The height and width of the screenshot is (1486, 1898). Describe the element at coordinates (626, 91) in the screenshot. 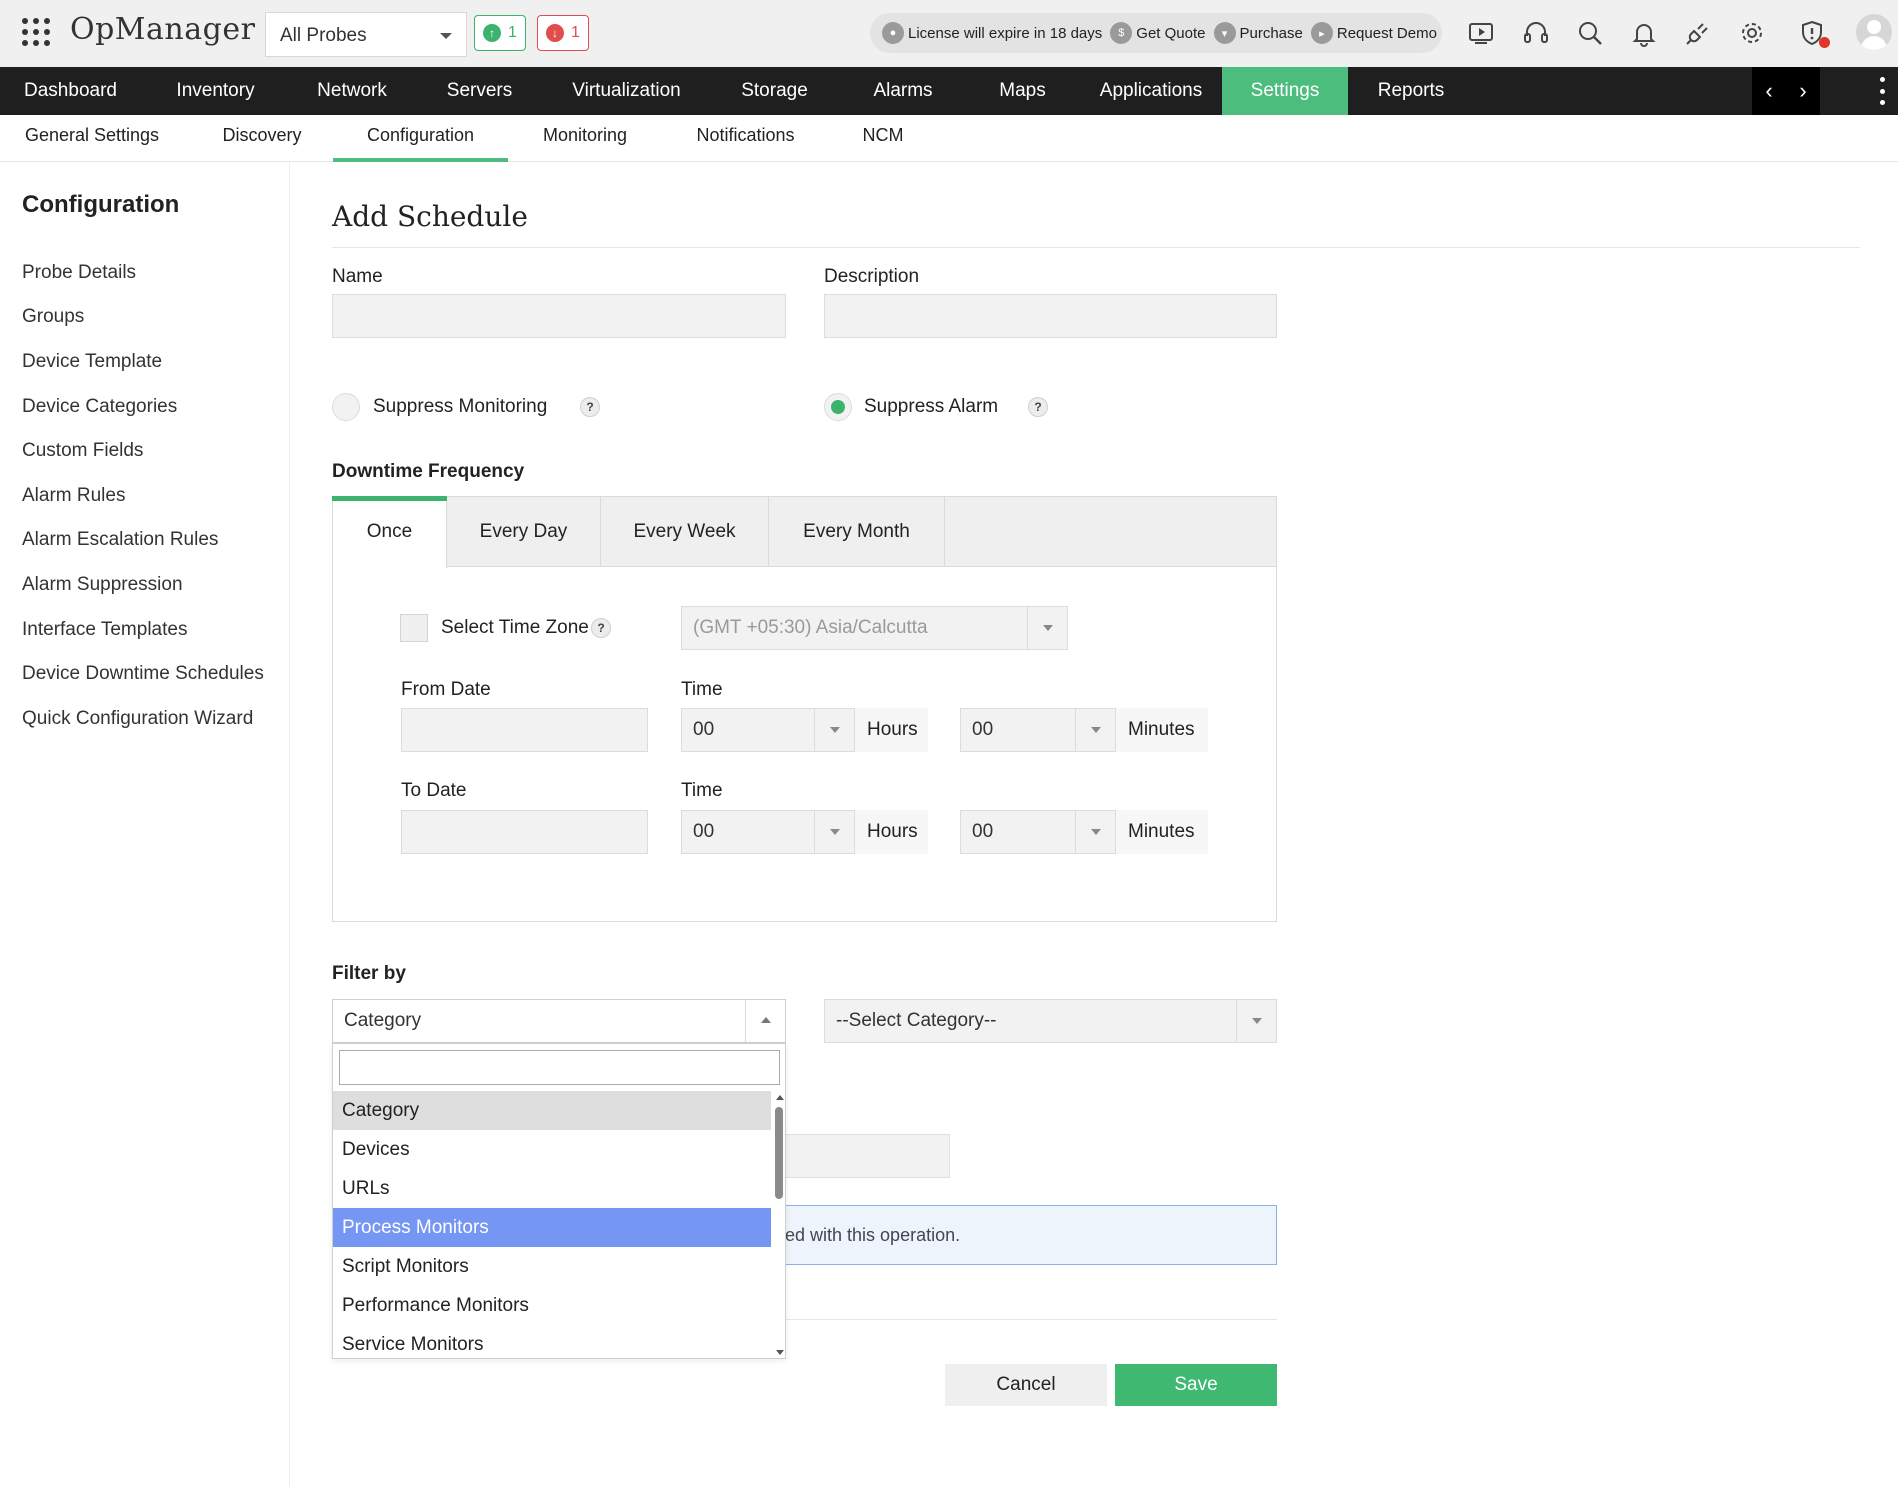

I see `nav-virtualization: Virtualization` at that location.